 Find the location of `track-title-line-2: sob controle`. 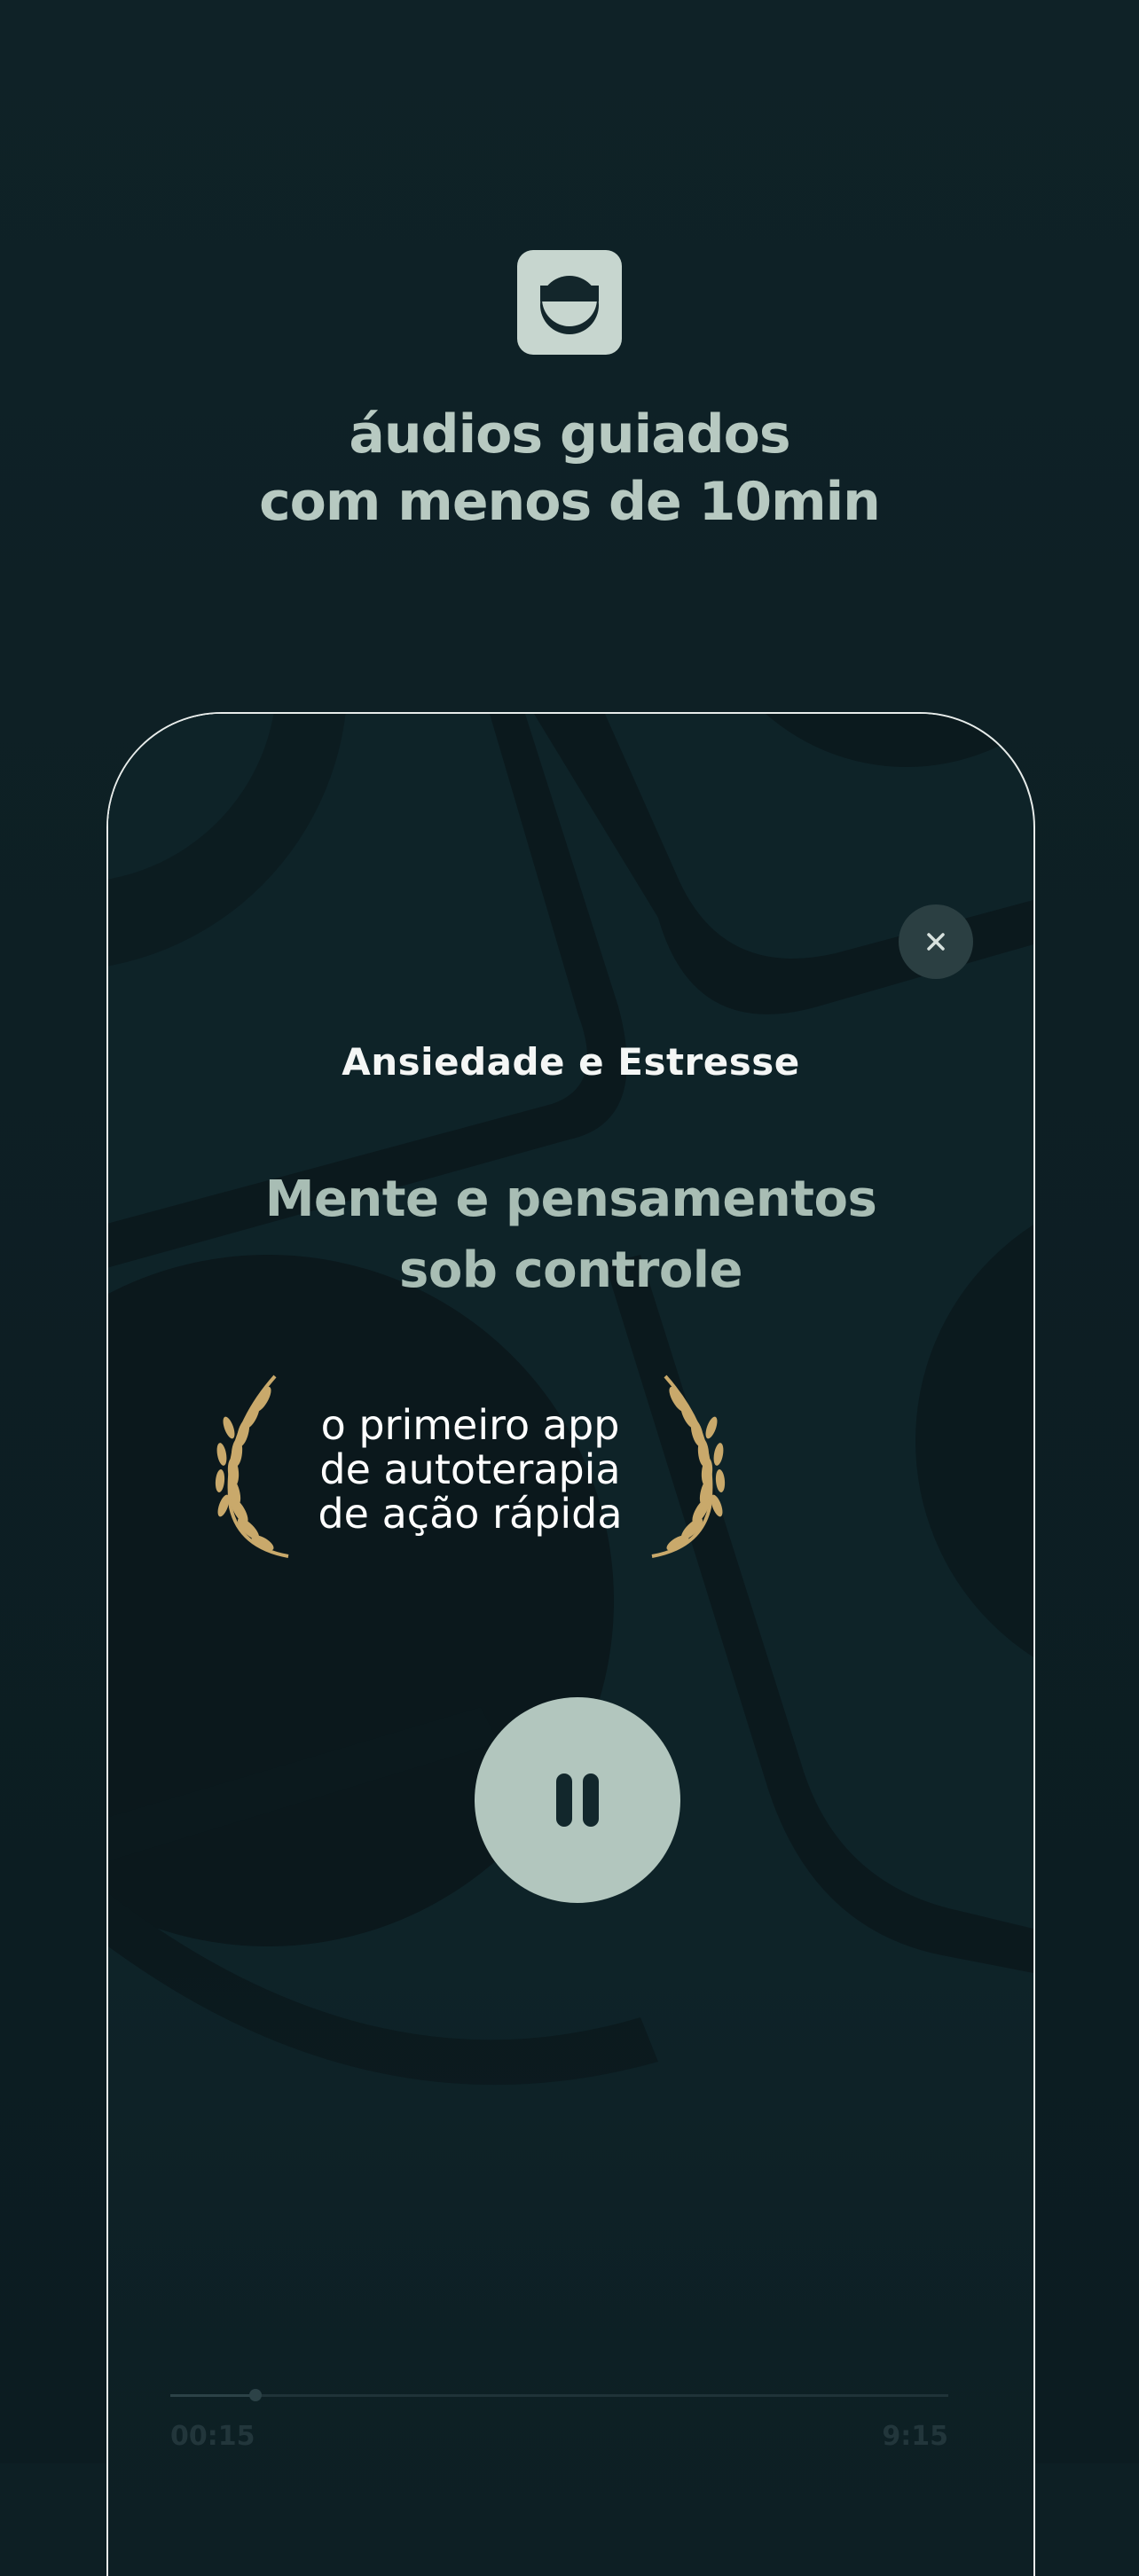

track-title-line-2: sob controle is located at coordinates (570, 1270).